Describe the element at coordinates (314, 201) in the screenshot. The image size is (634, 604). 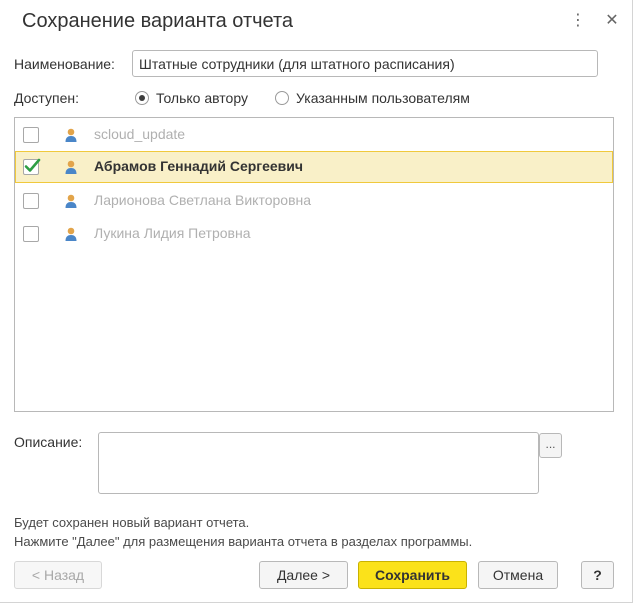
I see `list-item: Ларионова Светлана Викторовна` at that location.